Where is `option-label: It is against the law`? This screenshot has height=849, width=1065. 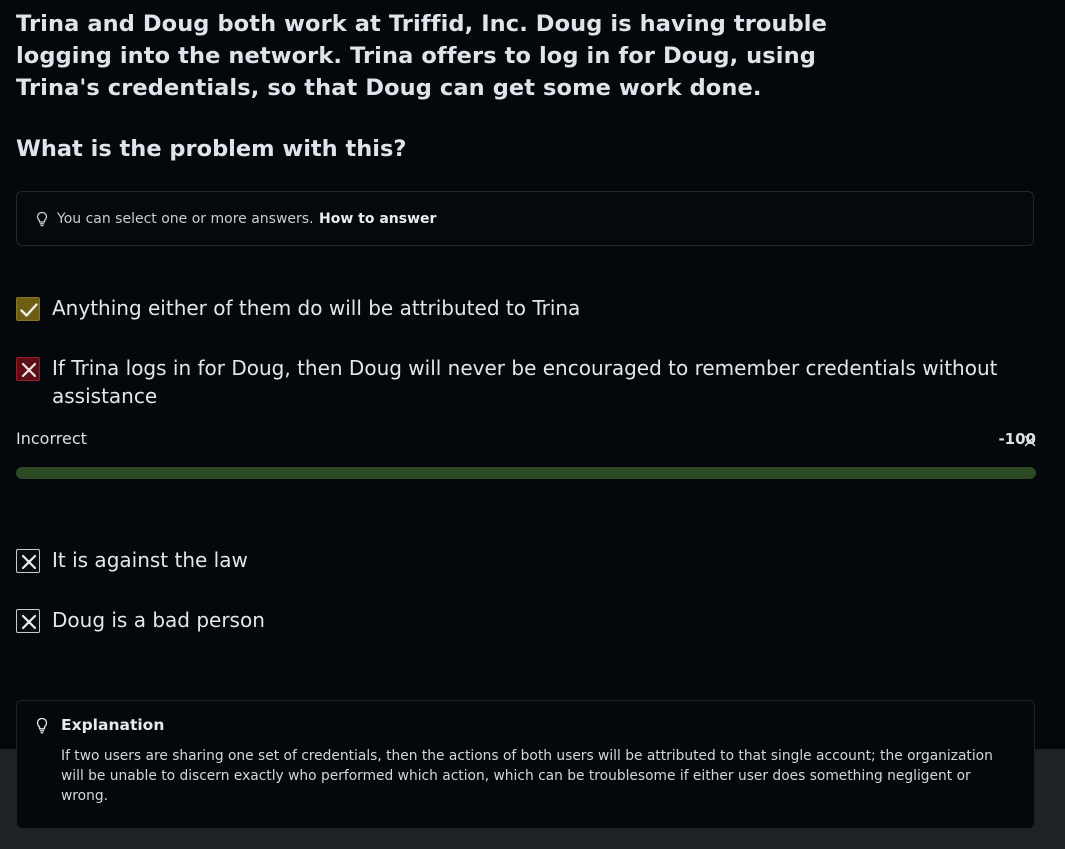 option-label: It is against the law is located at coordinates (150, 560).